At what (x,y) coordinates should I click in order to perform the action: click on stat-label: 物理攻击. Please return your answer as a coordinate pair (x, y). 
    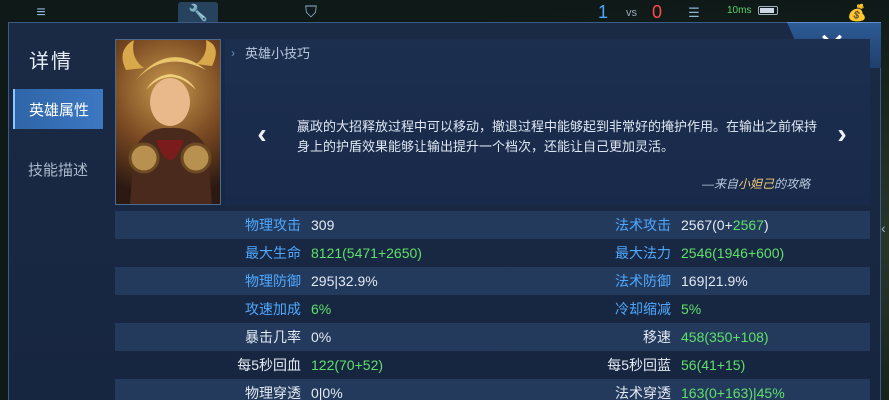
    Looking at the image, I should click on (273, 225).